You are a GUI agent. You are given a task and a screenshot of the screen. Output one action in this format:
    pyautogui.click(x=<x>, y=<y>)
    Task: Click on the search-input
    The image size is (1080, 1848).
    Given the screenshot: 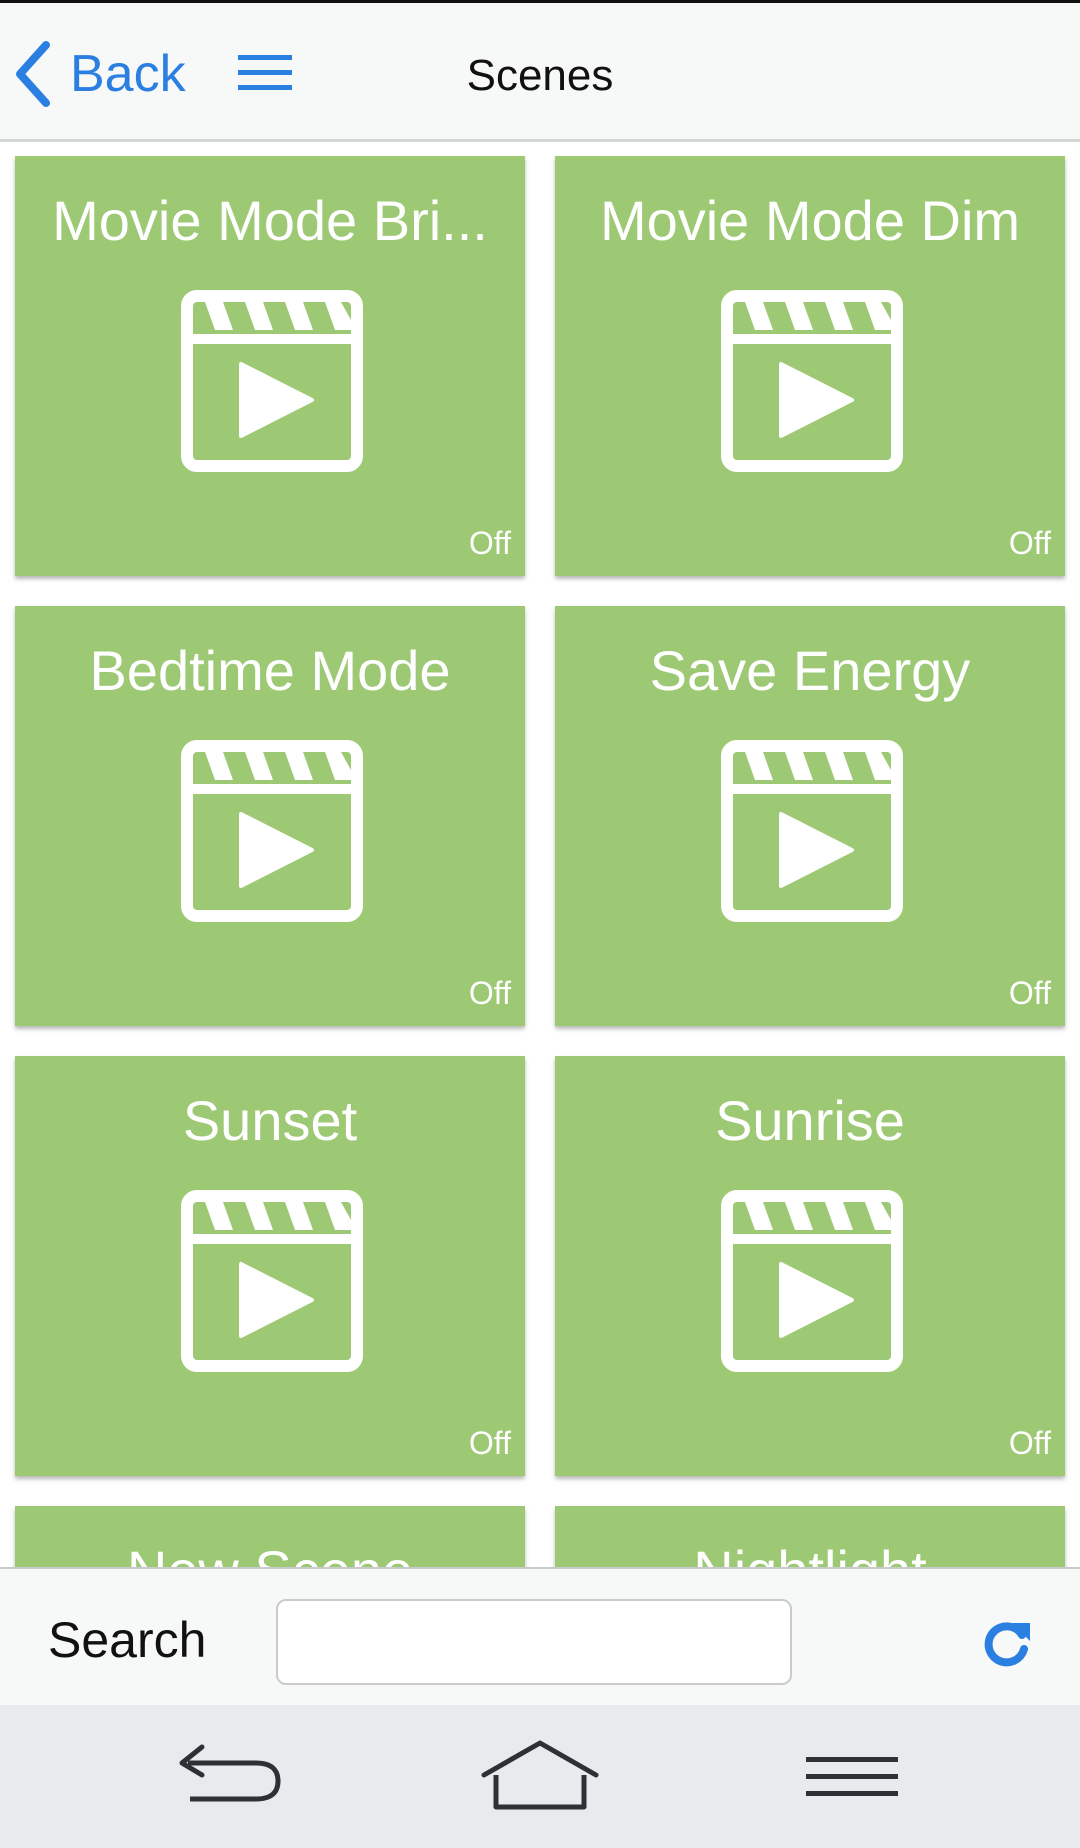 What is the action you would take?
    pyautogui.click(x=534, y=1642)
    